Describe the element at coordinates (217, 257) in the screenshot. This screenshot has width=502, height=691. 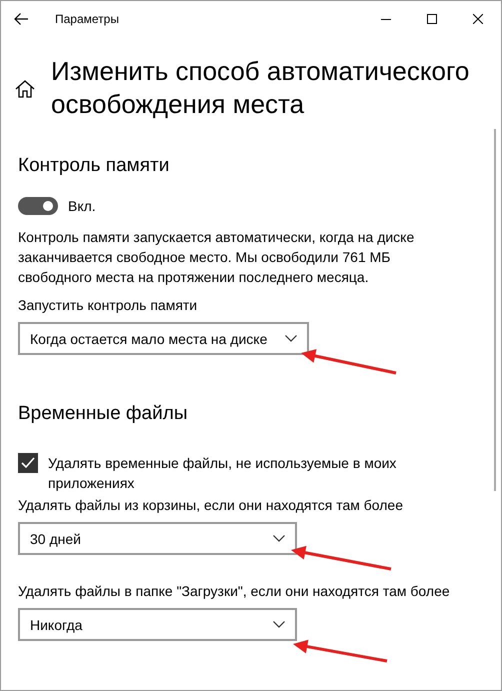
I see `description-text: Контроль памяти запускается автоматически, когда на диске заканчивается свободное место. Мы освободили 761 МБ свободного места на протяжении последнего месяца.` at that location.